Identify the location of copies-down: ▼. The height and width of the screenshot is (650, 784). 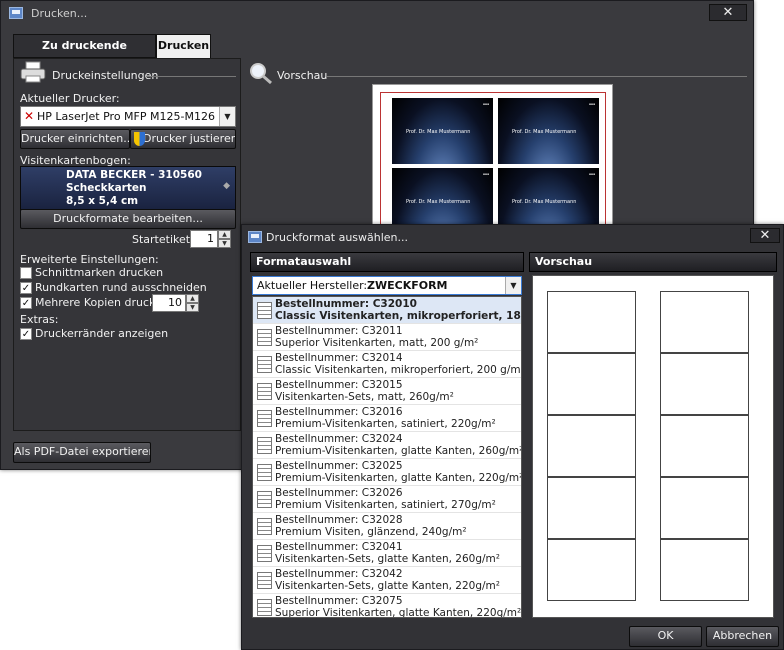
(192, 307).